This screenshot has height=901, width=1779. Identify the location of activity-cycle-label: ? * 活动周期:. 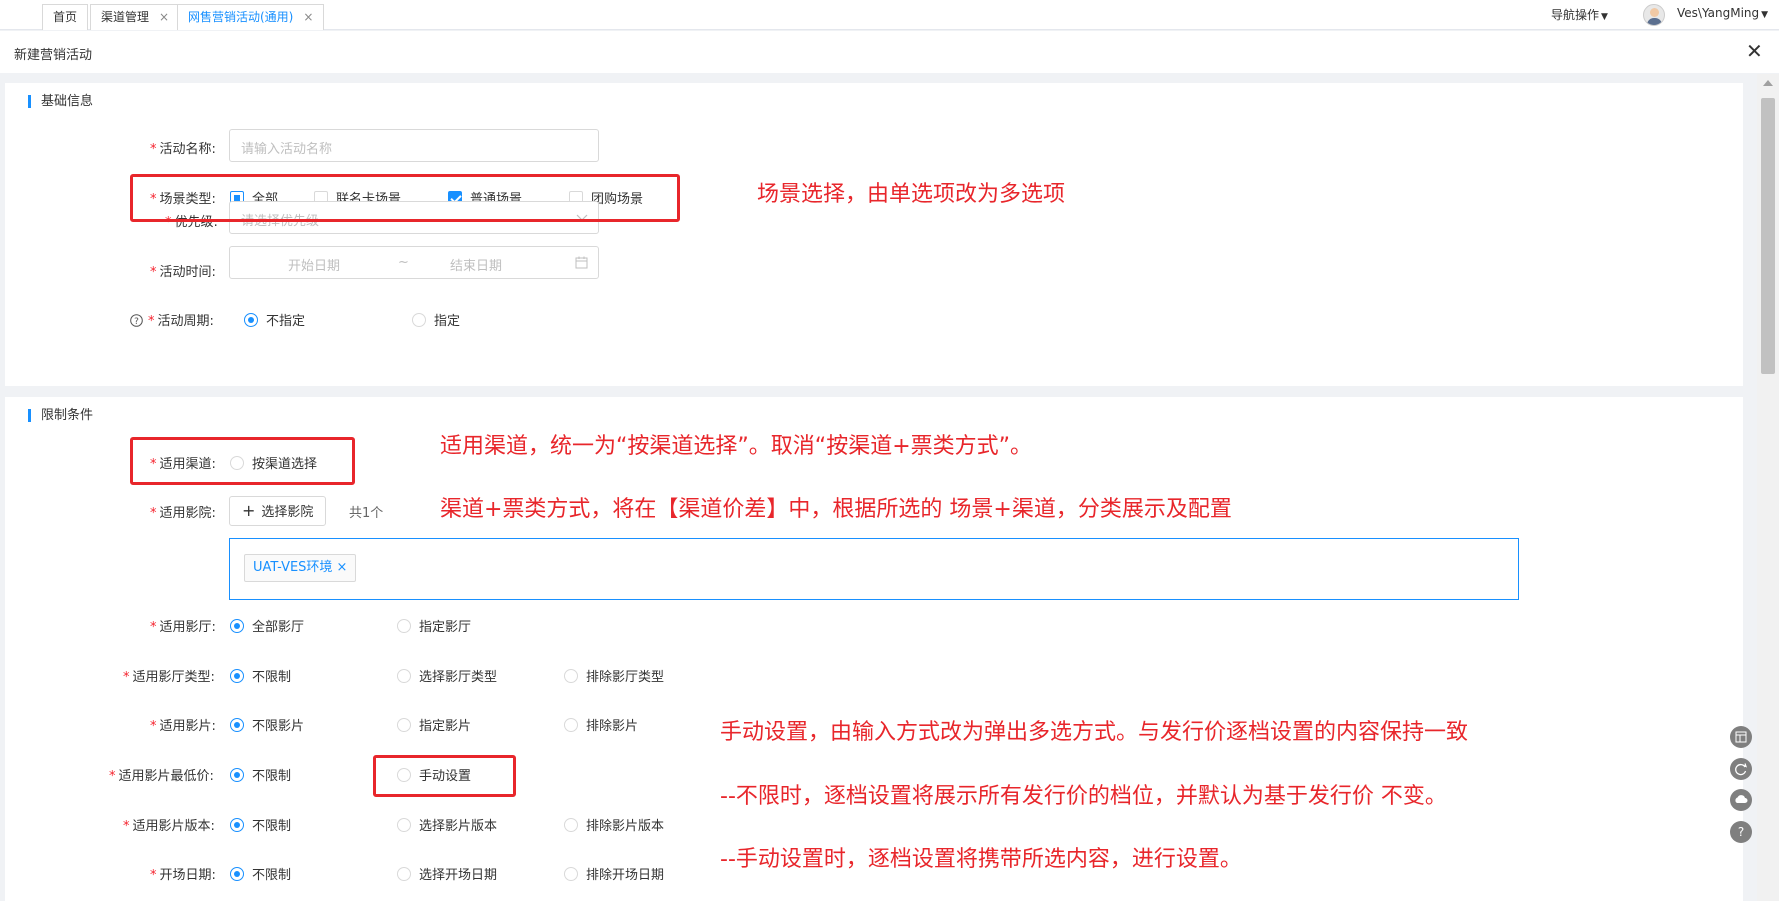
(172, 319).